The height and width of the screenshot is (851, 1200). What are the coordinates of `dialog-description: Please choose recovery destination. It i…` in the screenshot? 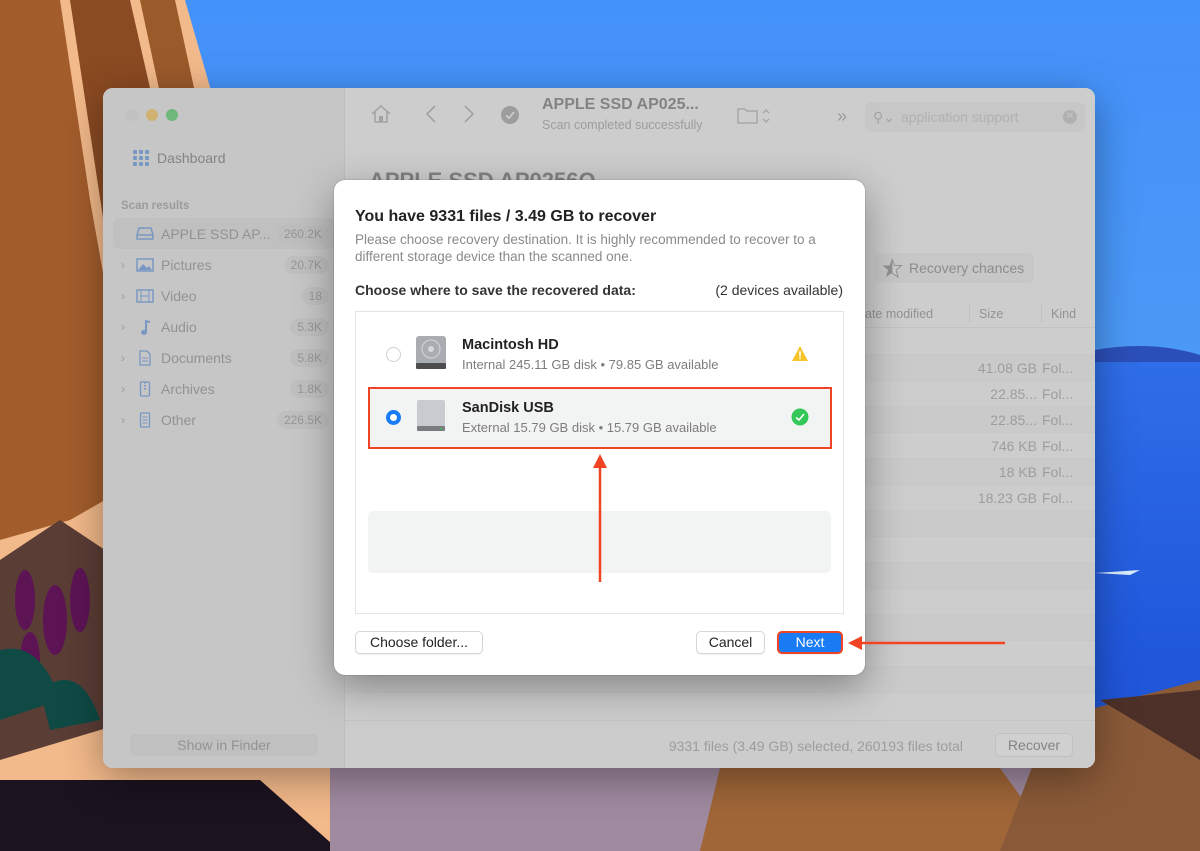 It's located at (585, 248).